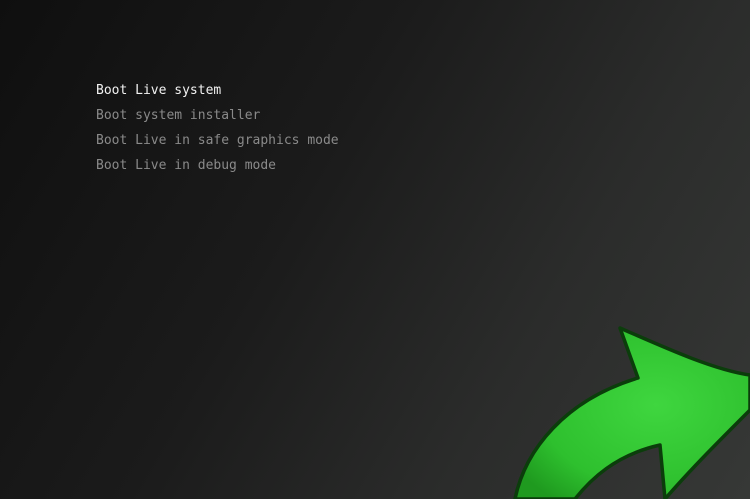 This screenshot has width=750, height=499. I want to click on arrow-shape, so click(631, 412).